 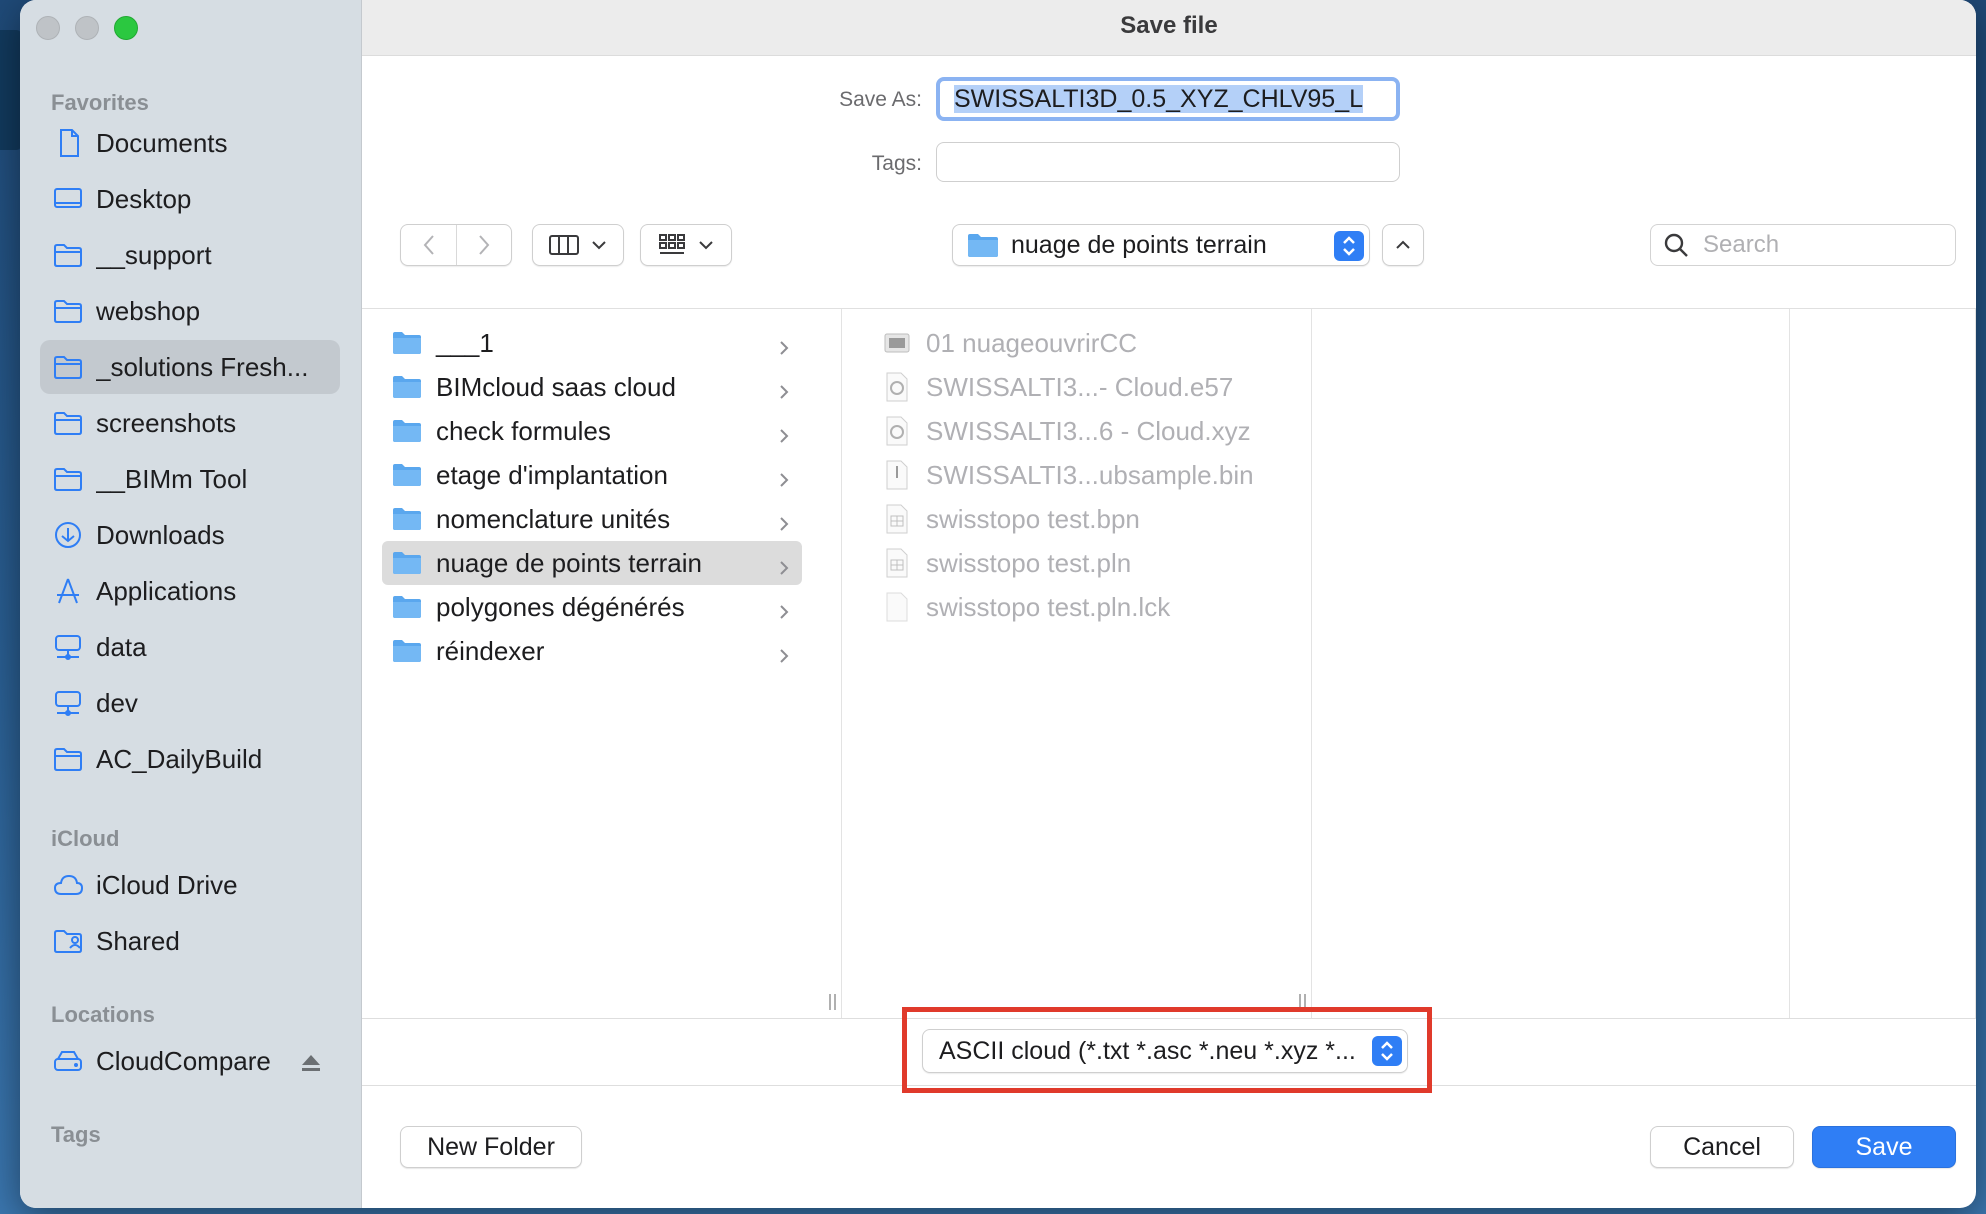 I want to click on sidebar-item-dev: dev, so click(x=190, y=703).